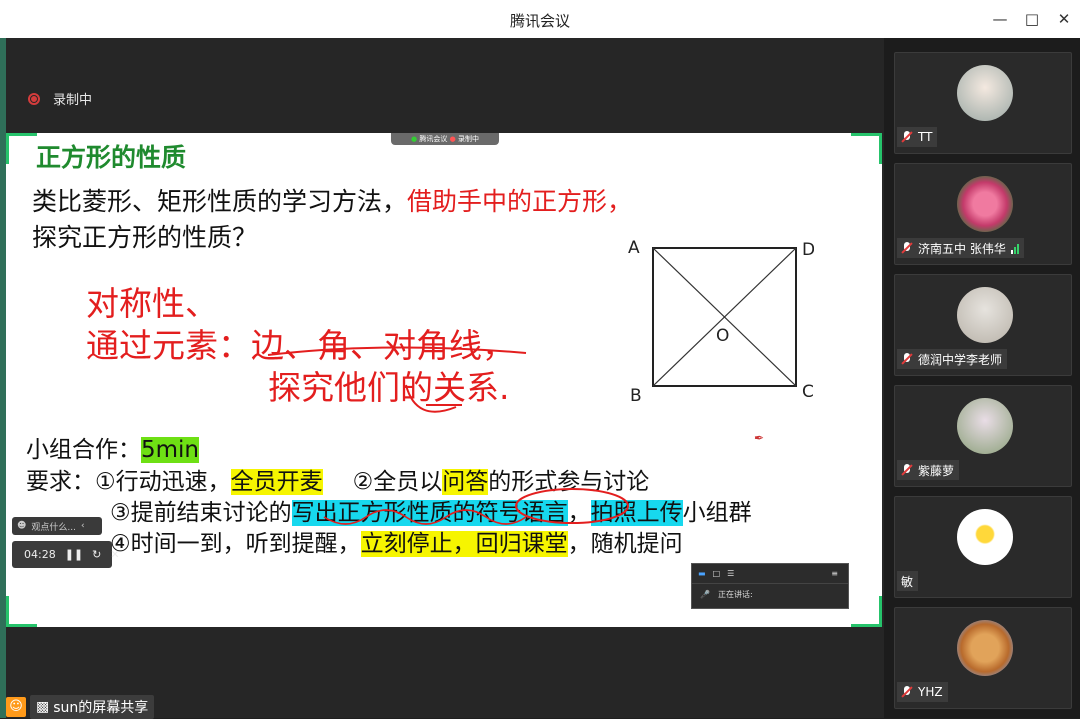 The image size is (1080, 719). What do you see at coordinates (702, 573) in the screenshot?
I see `view-toggle-icon: ▬` at bounding box center [702, 573].